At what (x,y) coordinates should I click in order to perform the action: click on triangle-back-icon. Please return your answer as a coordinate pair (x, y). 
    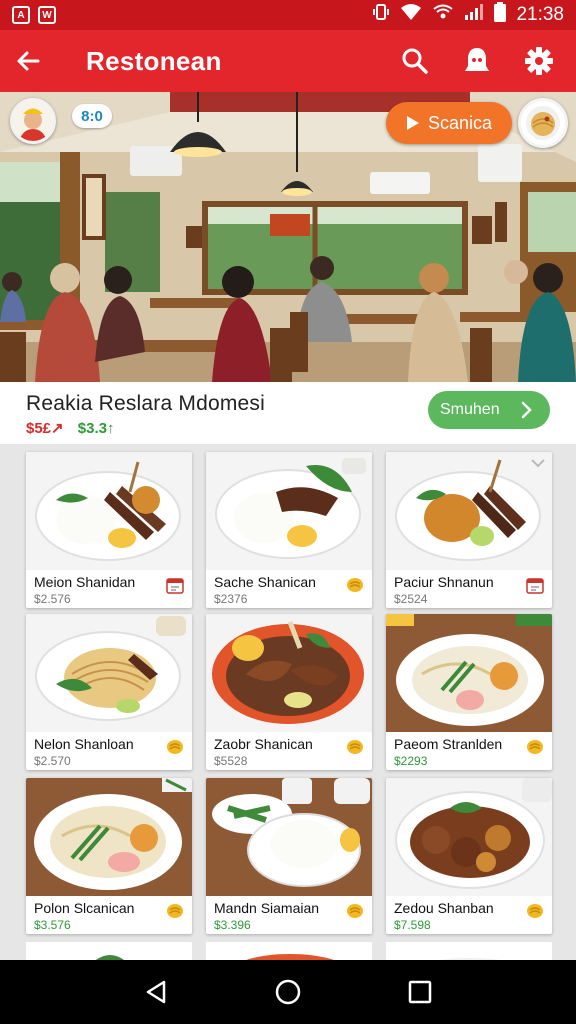
    Looking at the image, I should click on (156, 992).